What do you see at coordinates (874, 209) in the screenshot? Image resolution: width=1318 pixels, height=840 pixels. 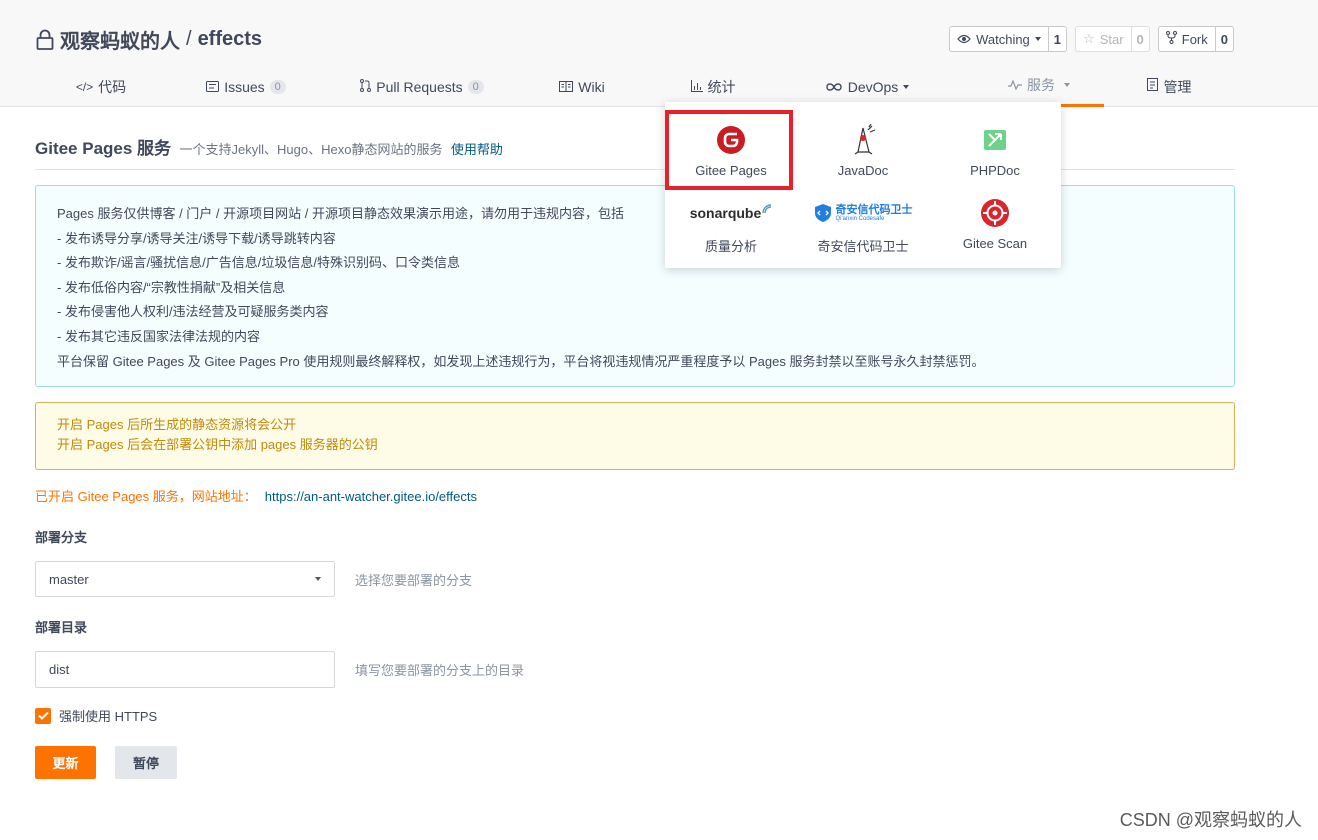 I see `qianxin-logo-text: 奇安信代码卫士` at bounding box center [874, 209].